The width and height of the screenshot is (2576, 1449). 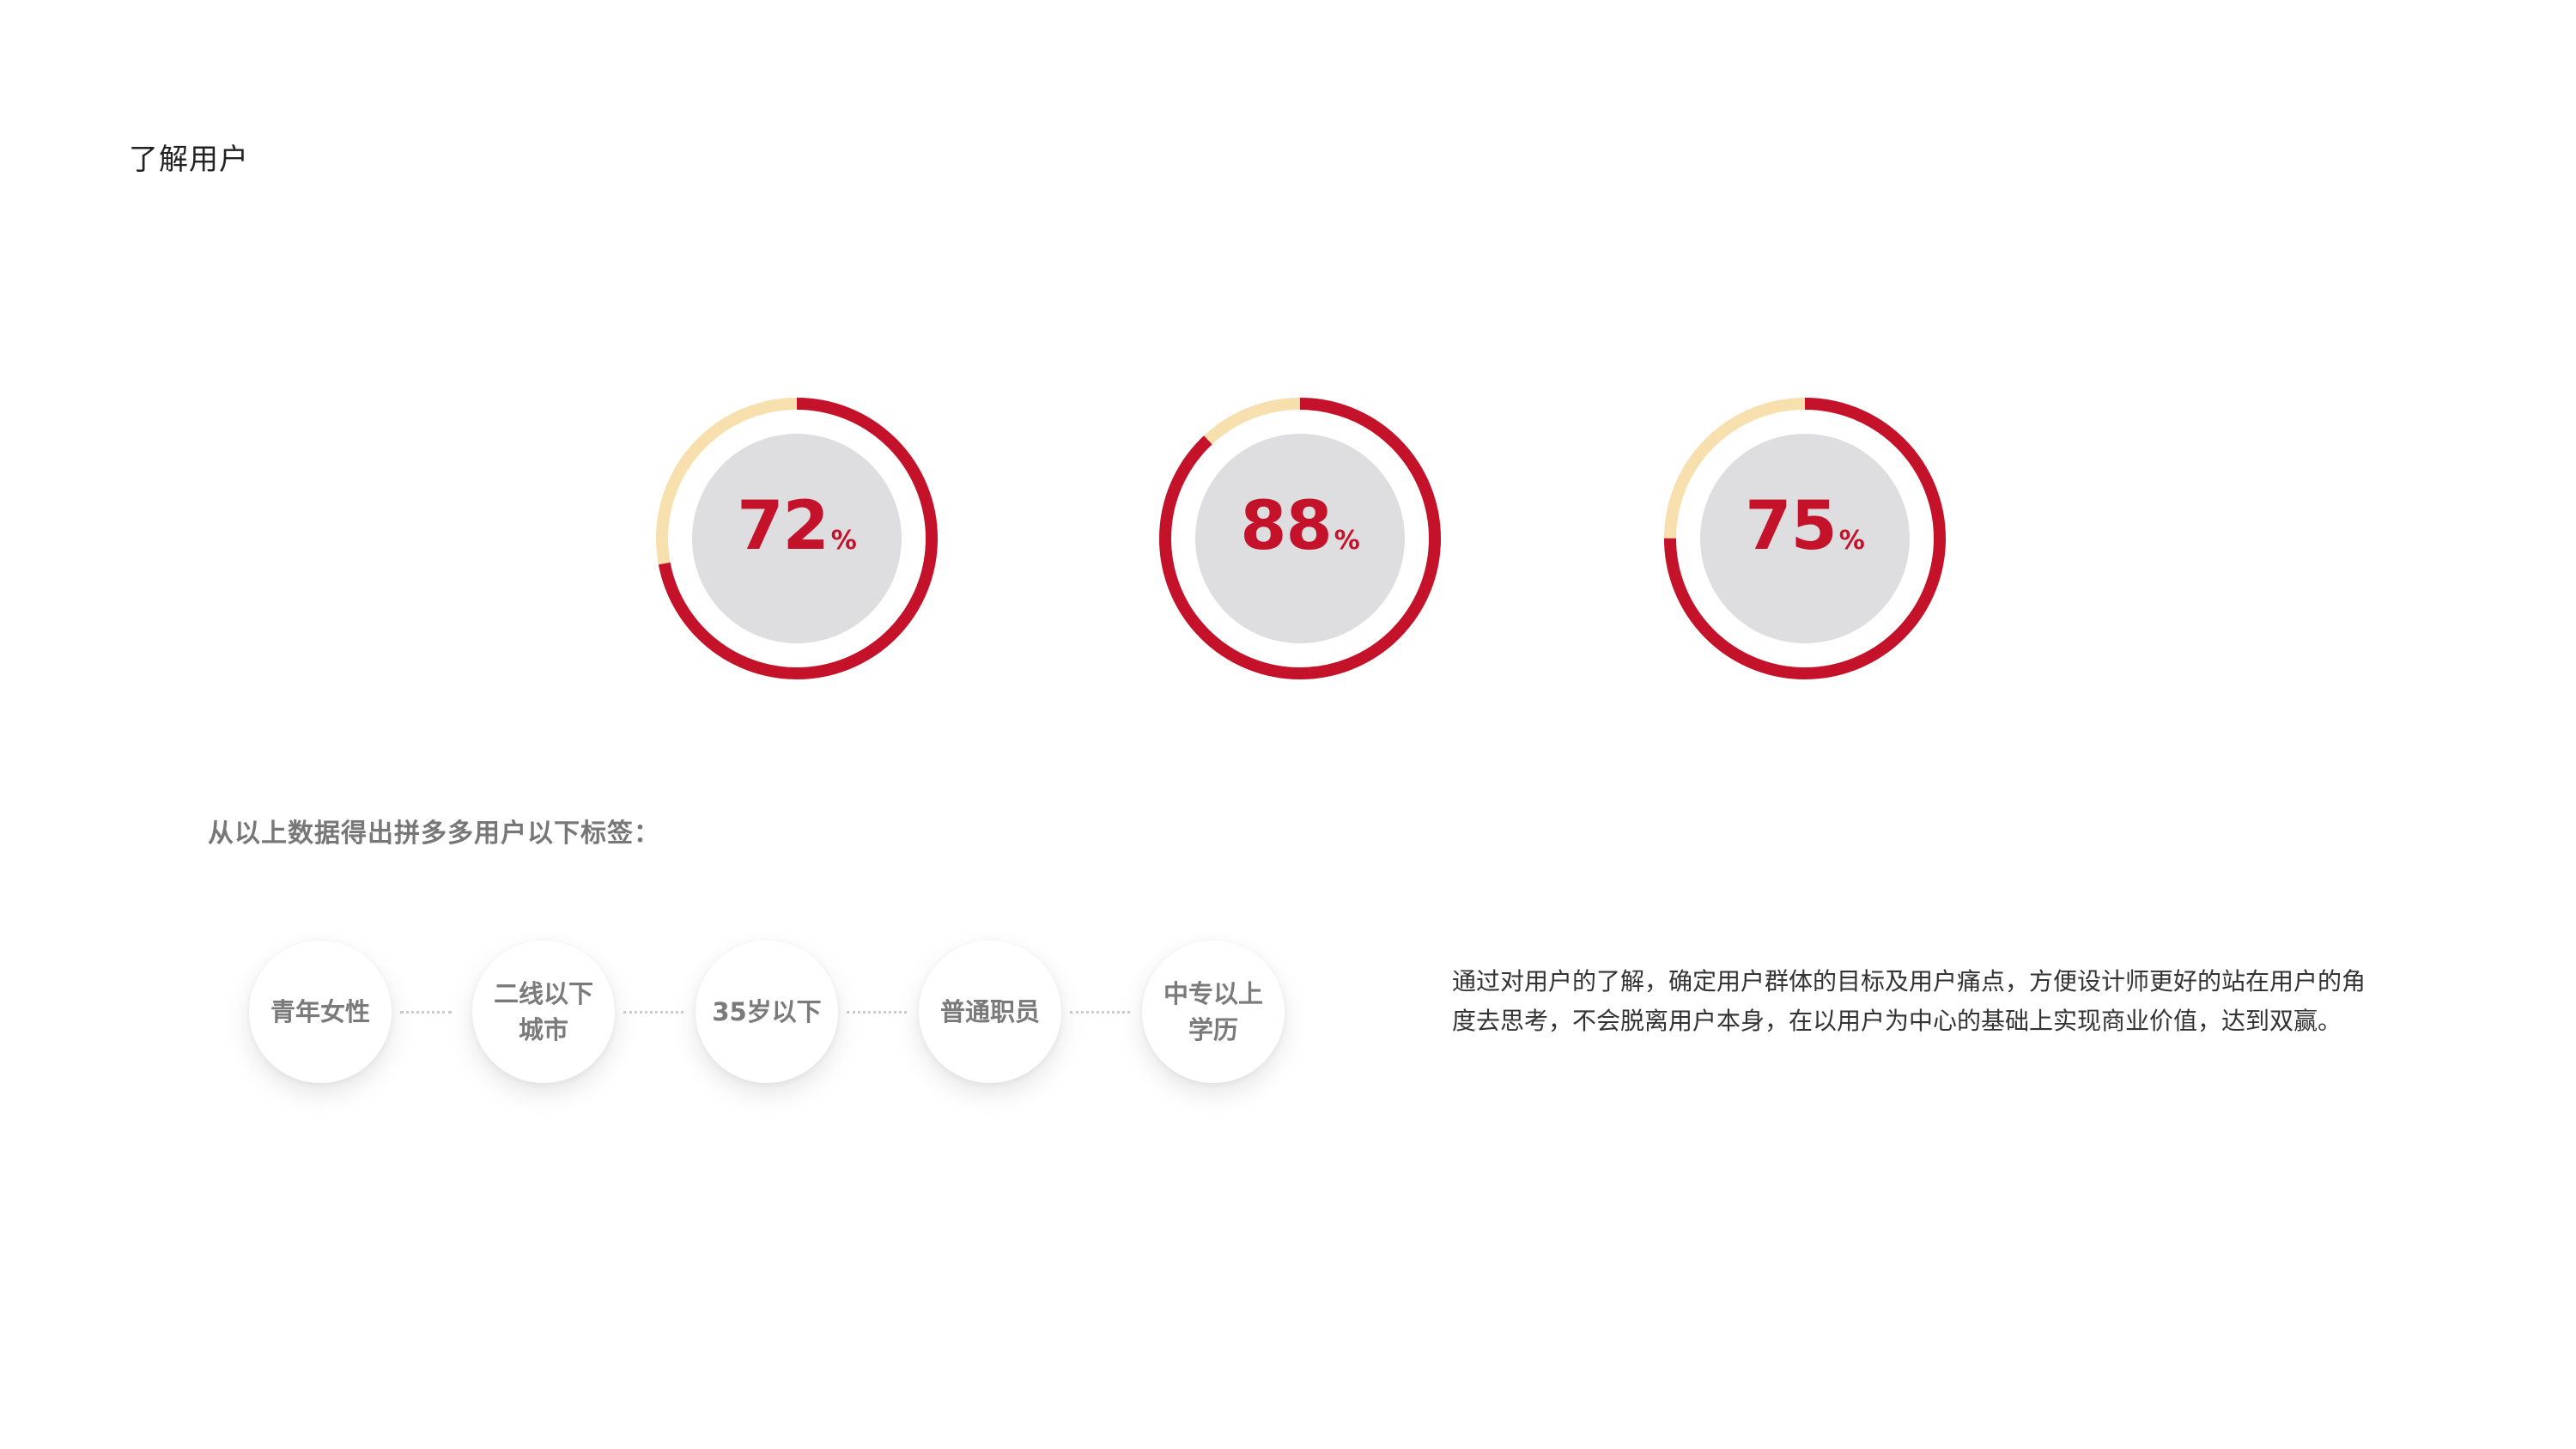 I want to click on tag-under-35: 35岁以下, so click(x=767, y=1012).